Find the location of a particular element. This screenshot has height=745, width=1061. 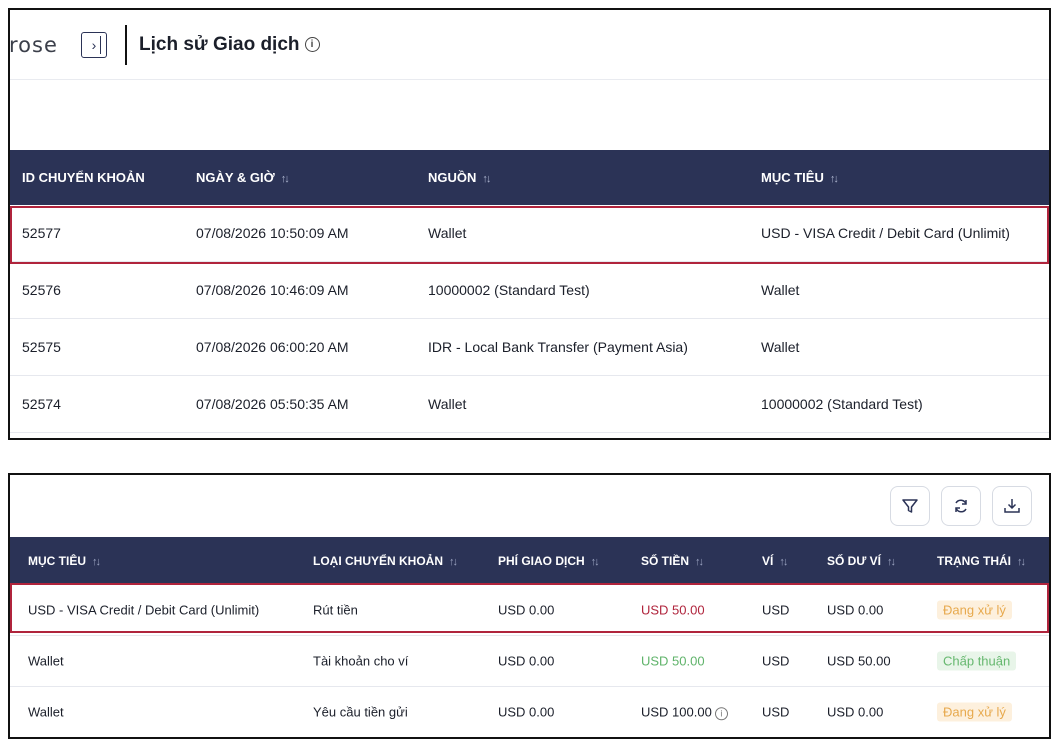

datetime: 07/08/2026 05:50:35 AM is located at coordinates (272, 404).